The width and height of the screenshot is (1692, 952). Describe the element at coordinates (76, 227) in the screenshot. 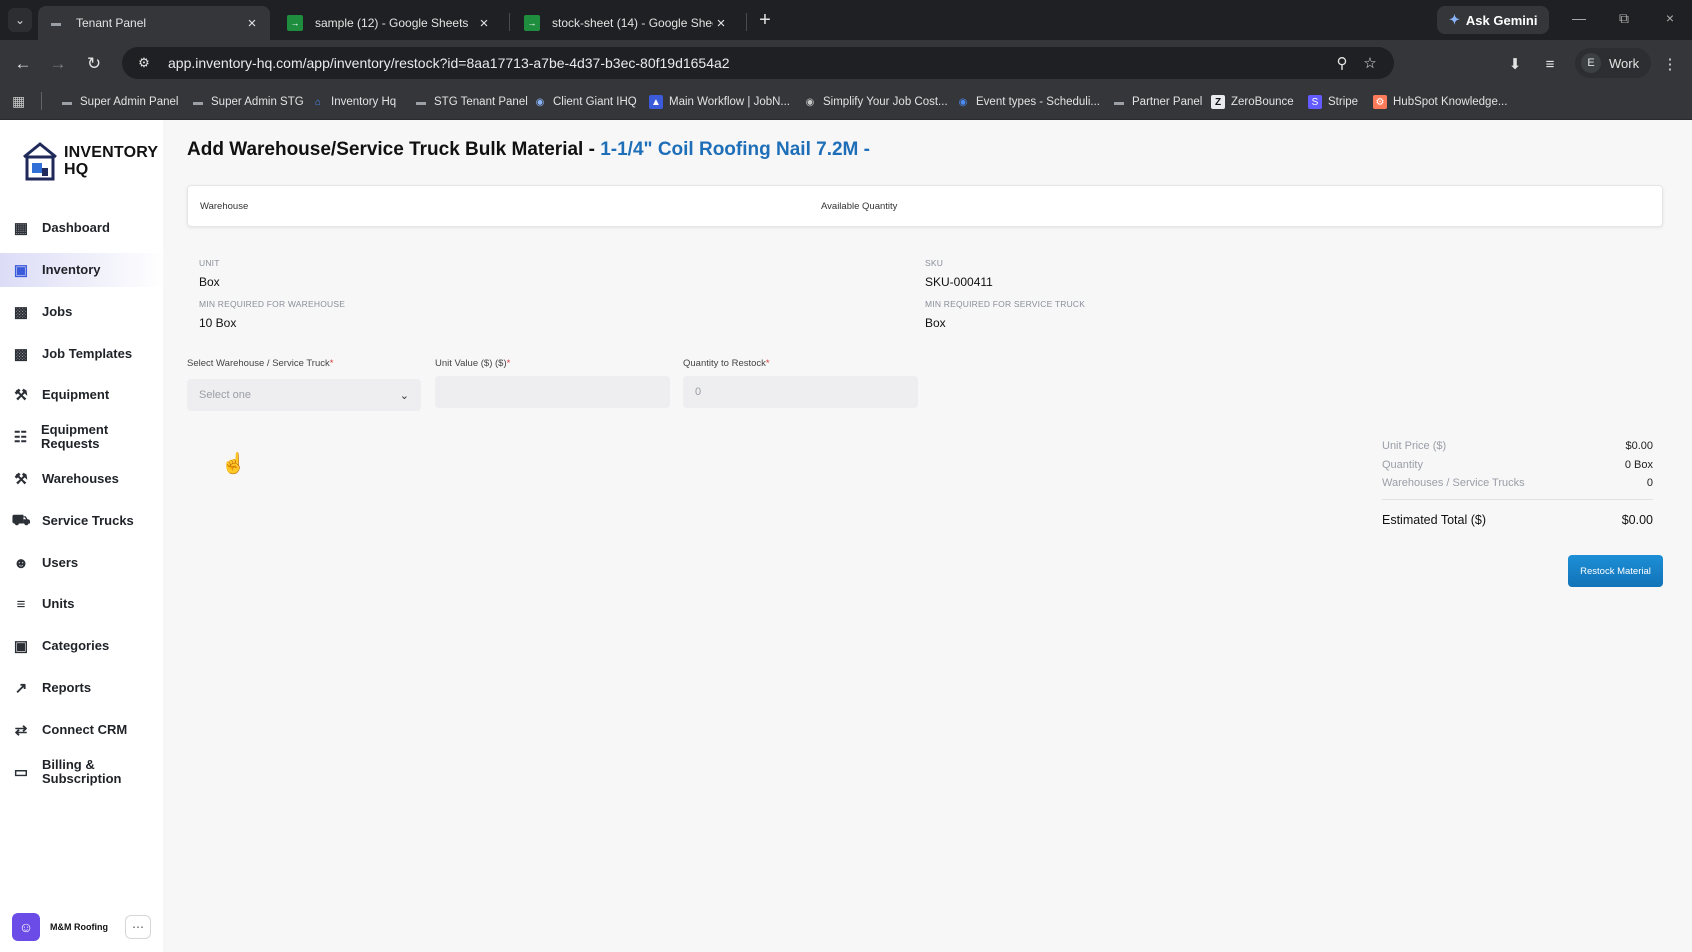

I see `sidebar-item-label: Dashboard` at that location.